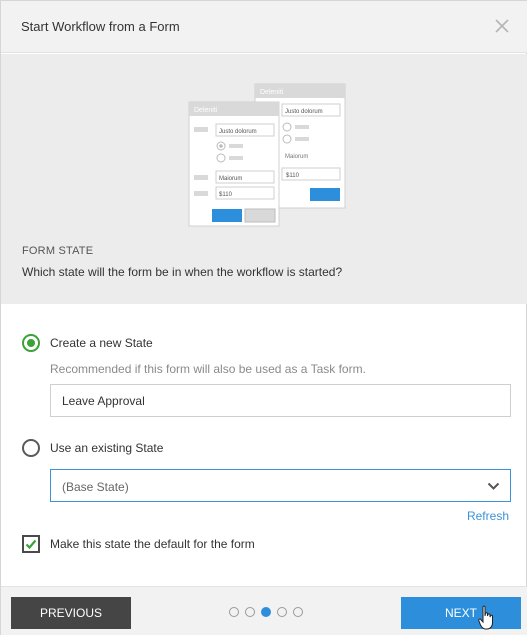 The width and height of the screenshot is (527, 635). I want to click on create-new-state-radio, so click(31, 343).